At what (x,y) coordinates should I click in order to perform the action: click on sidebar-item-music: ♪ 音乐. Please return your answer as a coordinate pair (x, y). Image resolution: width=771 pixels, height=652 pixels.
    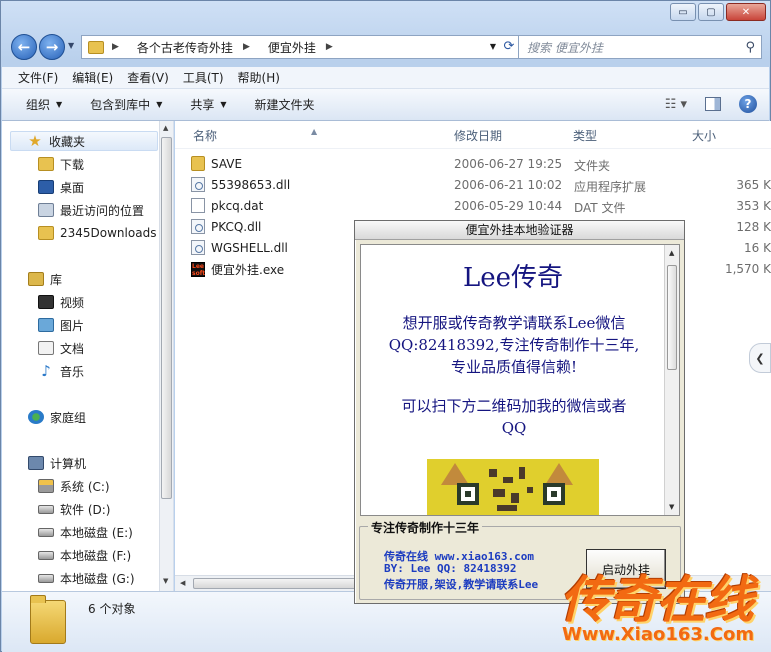
    Looking at the image, I should click on (61, 371).